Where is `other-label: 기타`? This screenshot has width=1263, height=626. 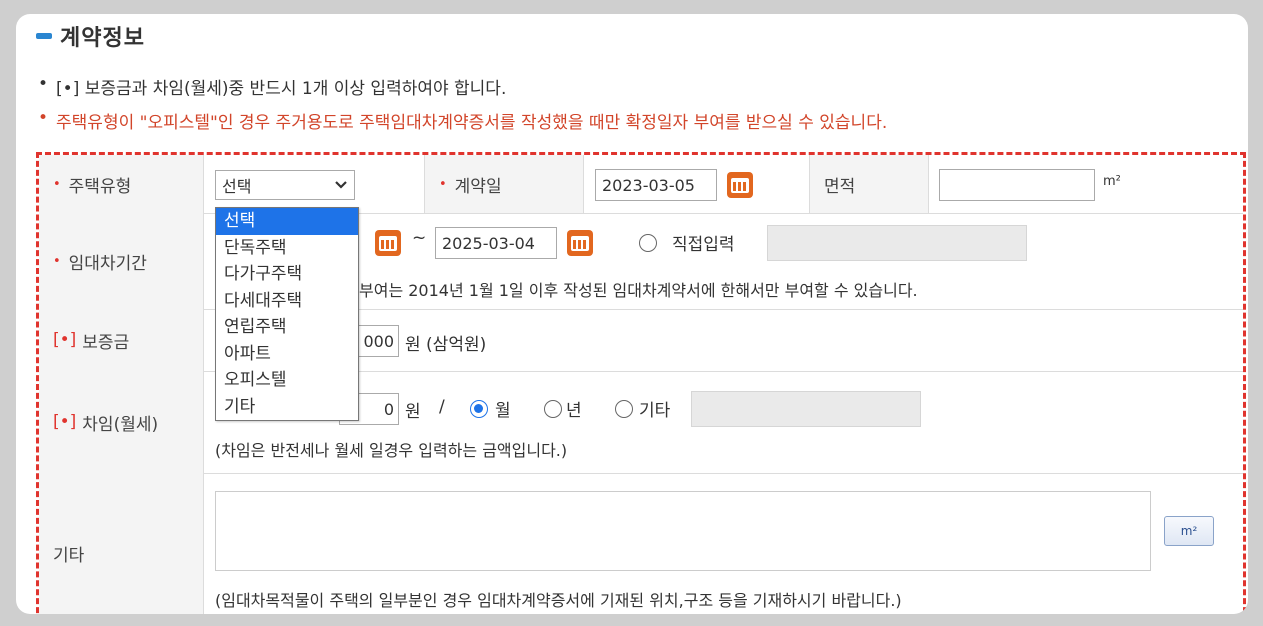
other-label: 기타 is located at coordinates (121, 543).